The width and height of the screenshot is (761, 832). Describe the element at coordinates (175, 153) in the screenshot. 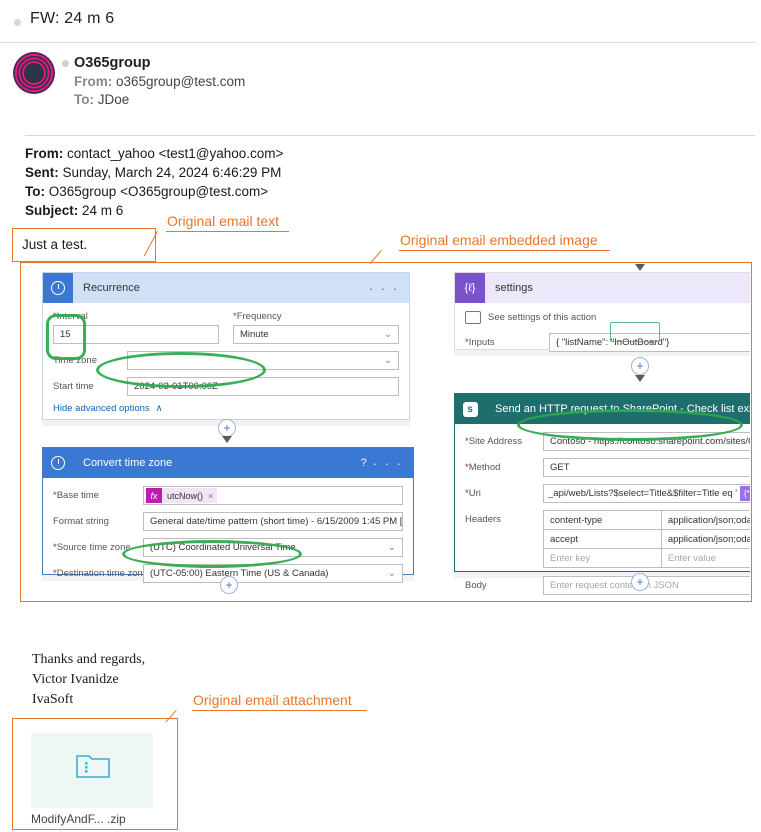

I see `quoted-from-value: contact_yahoo <test1@yahoo.com>` at that location.